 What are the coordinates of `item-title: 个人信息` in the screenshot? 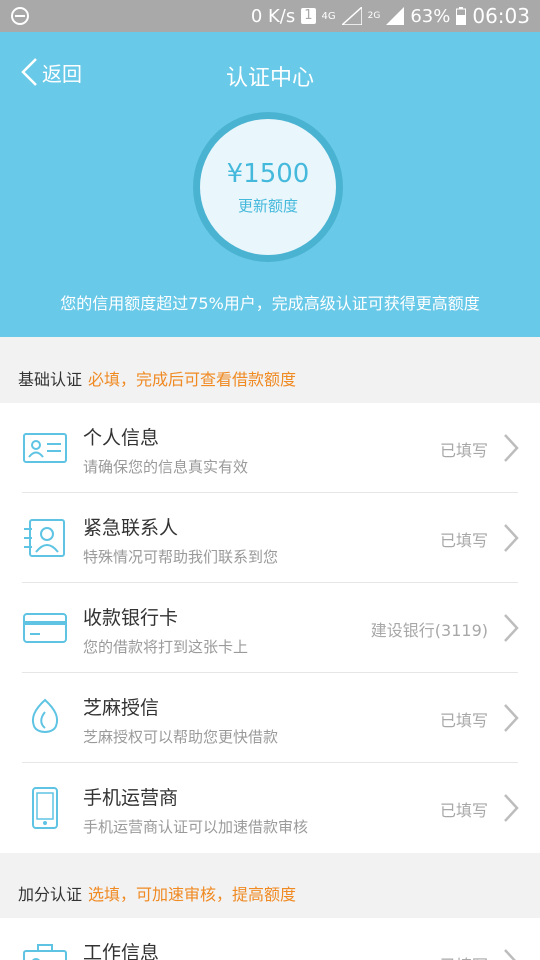 It's located at (121, 438).